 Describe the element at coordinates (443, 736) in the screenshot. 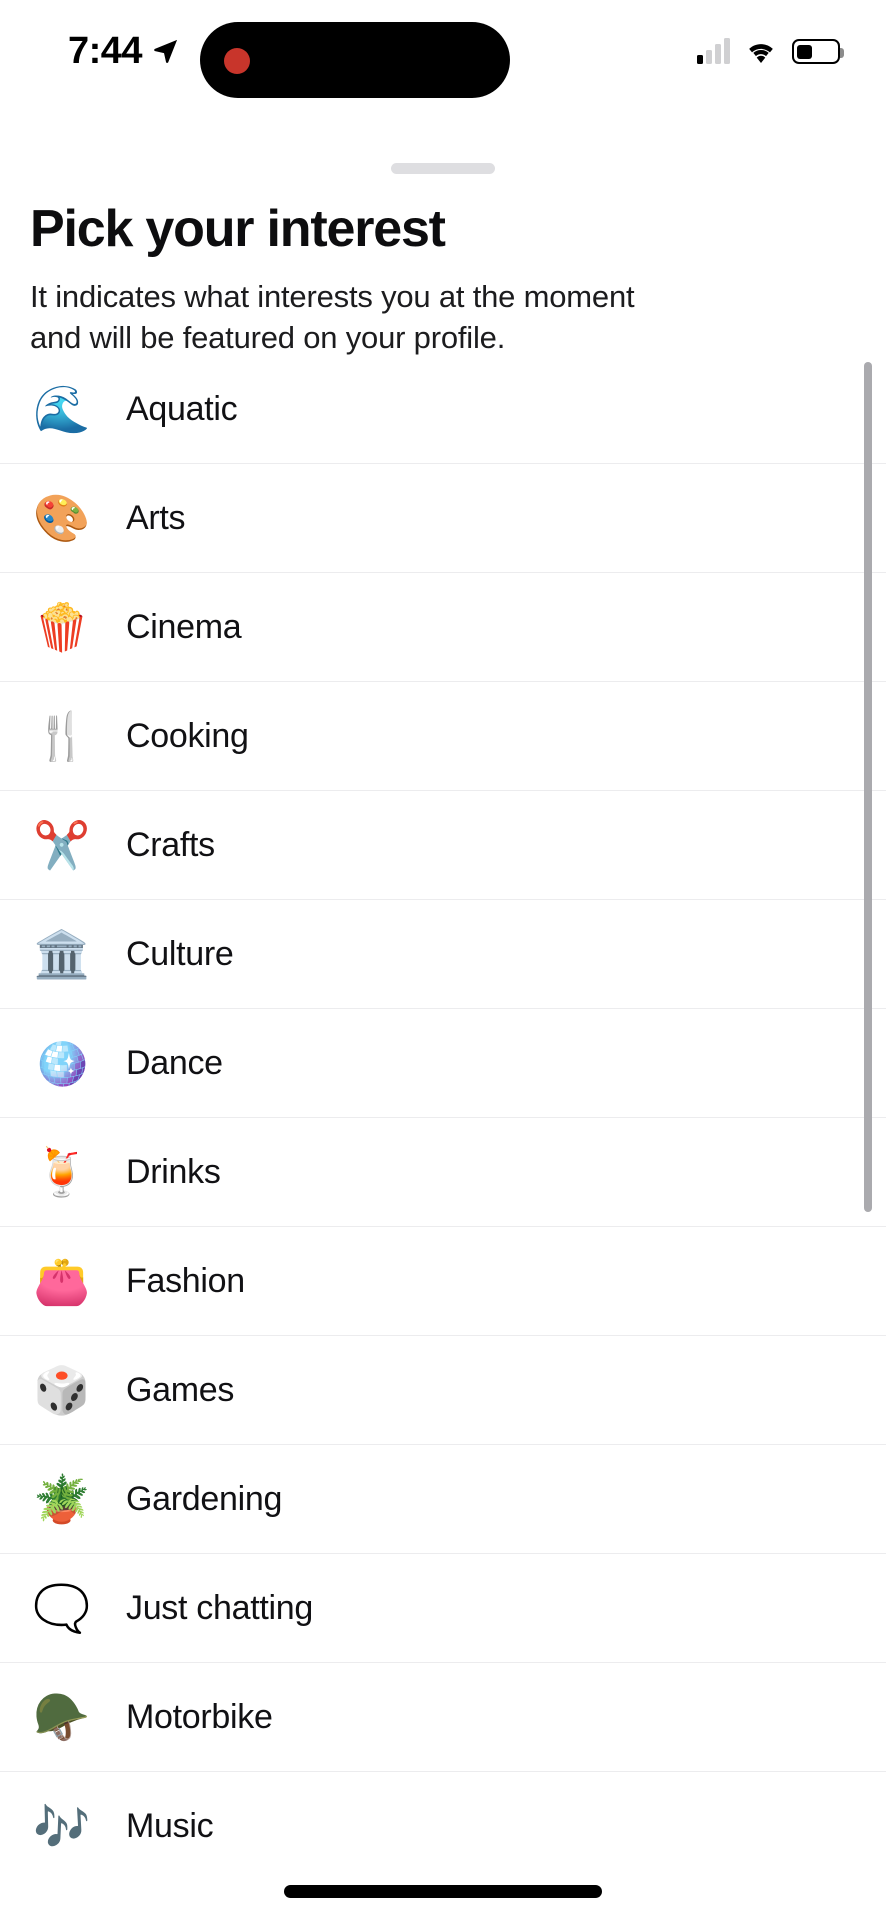

I see `interest-row: 🍴 Cooking` at that location.